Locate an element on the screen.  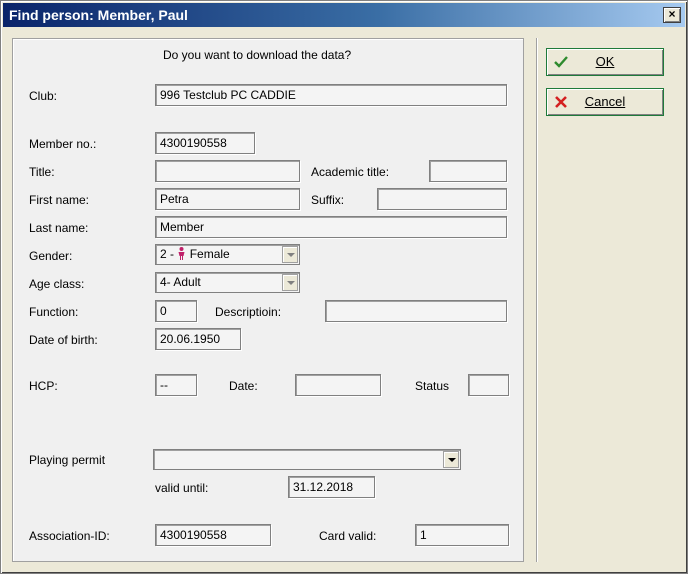
gender-value: Female is located at coordinates (209, 254).